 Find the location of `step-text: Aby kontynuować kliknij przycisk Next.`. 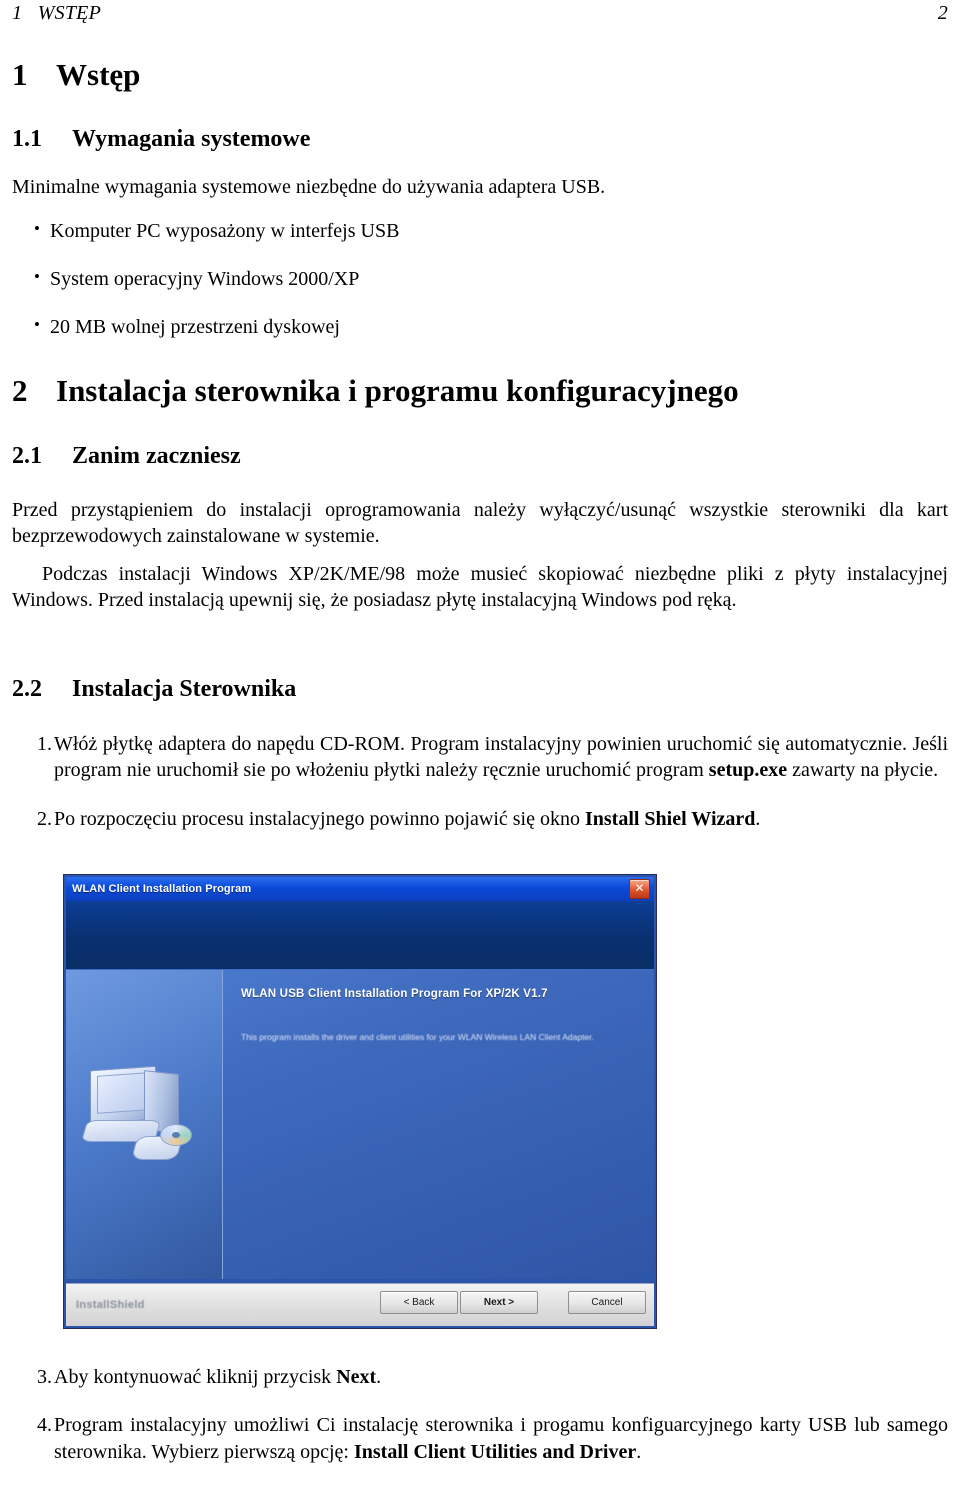

step-text: Aby kontynuować kliknij przycisk Next. is located at coordinates (218, 1377).